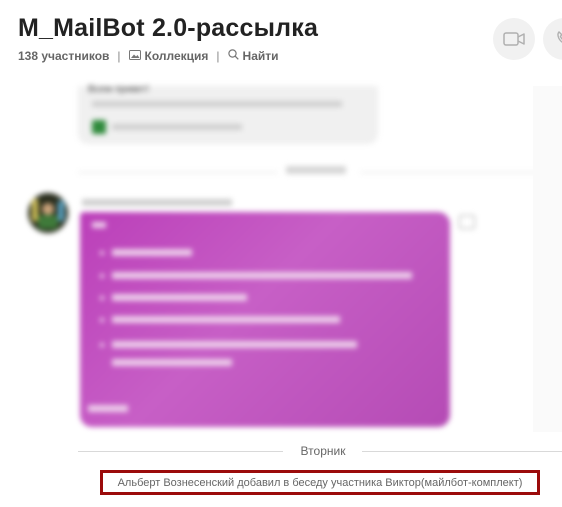 This screenshot has height=507, width=562. What do you see at coordinates (176, 56) in the screenshot?
I see `collection-label: Коллекция` at bounding box center [176, 56].